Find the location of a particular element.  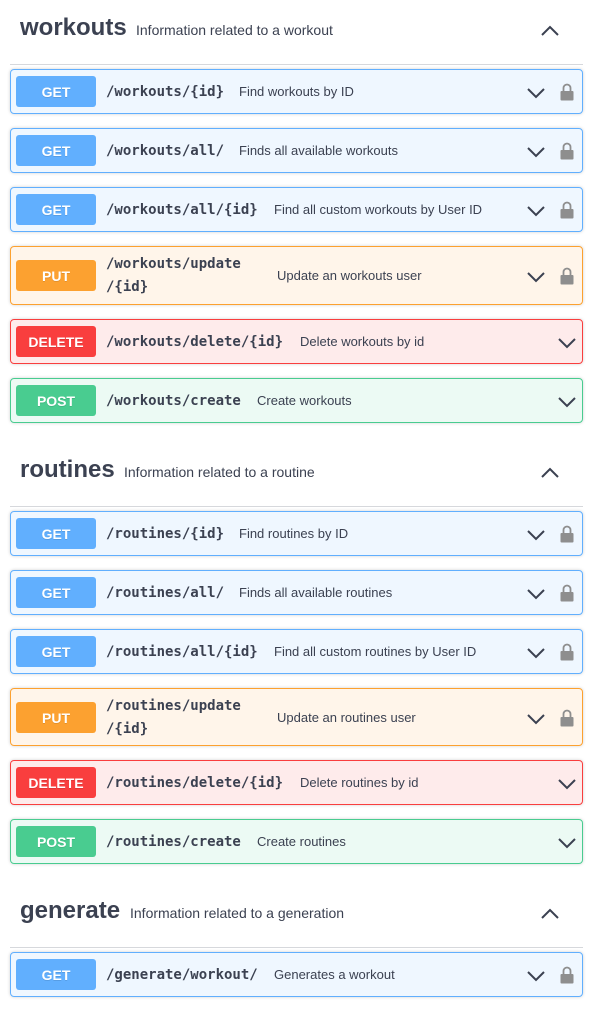

operation-path: /workouts/all/ is located at coordinates (165, 151).